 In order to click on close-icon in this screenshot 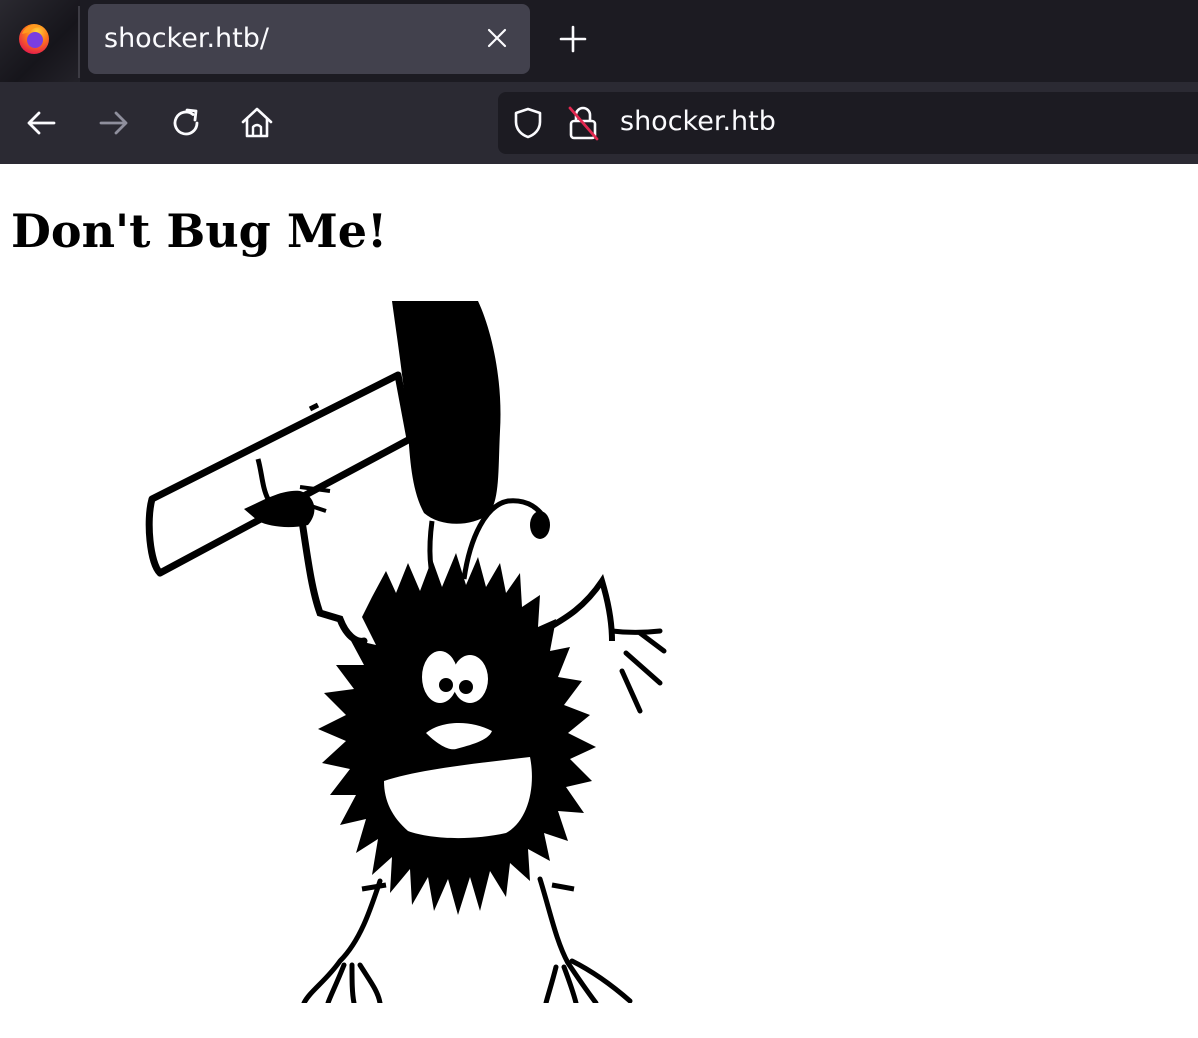, I will do `click(497, 38)`.